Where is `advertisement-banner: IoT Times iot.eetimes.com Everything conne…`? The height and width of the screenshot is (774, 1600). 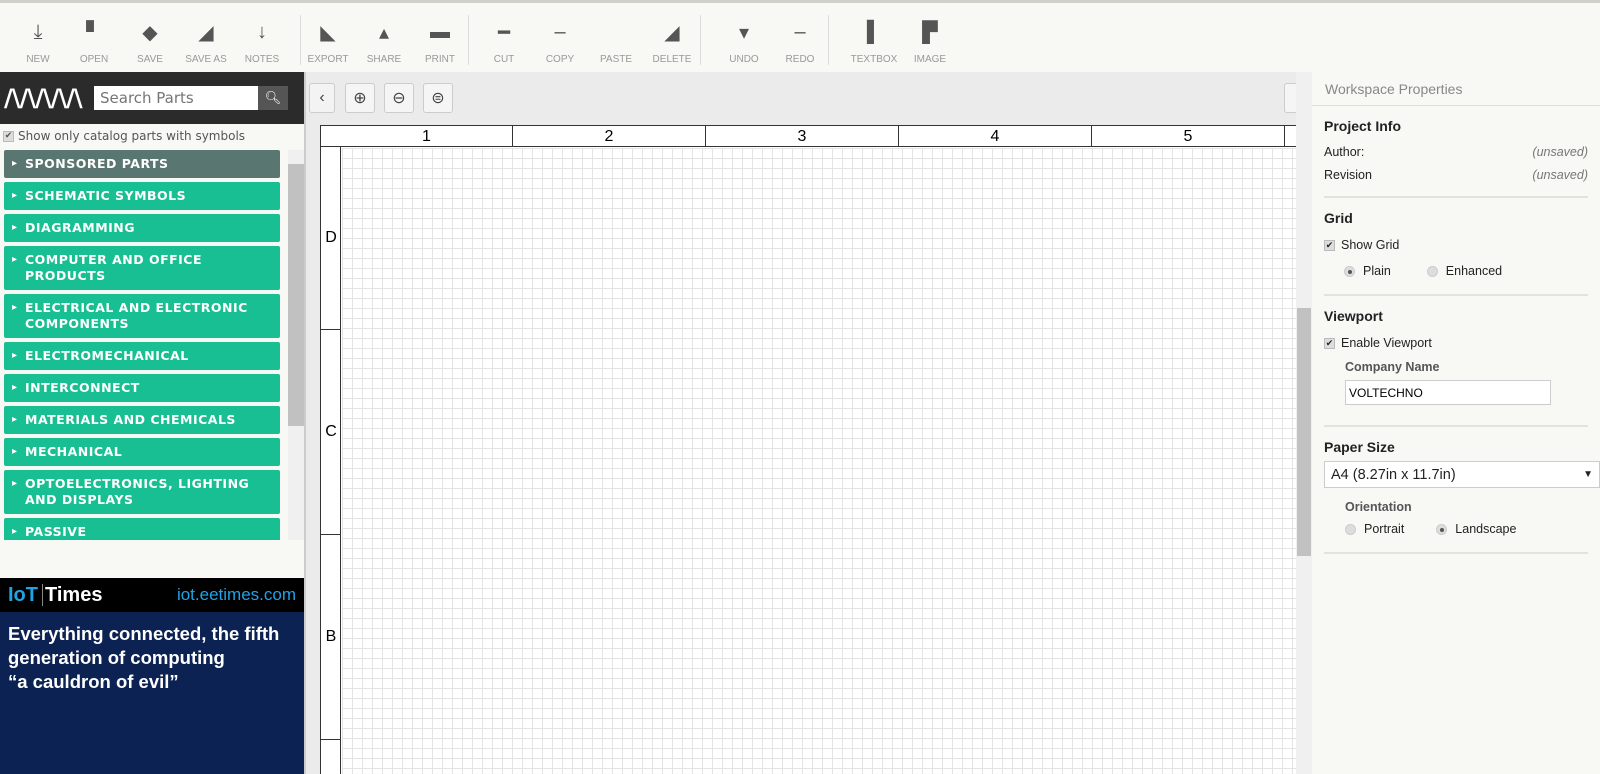
advertisement-banner: IoT Times iot.eetimes.com Everything conne… is located at coordinates (152, 676).